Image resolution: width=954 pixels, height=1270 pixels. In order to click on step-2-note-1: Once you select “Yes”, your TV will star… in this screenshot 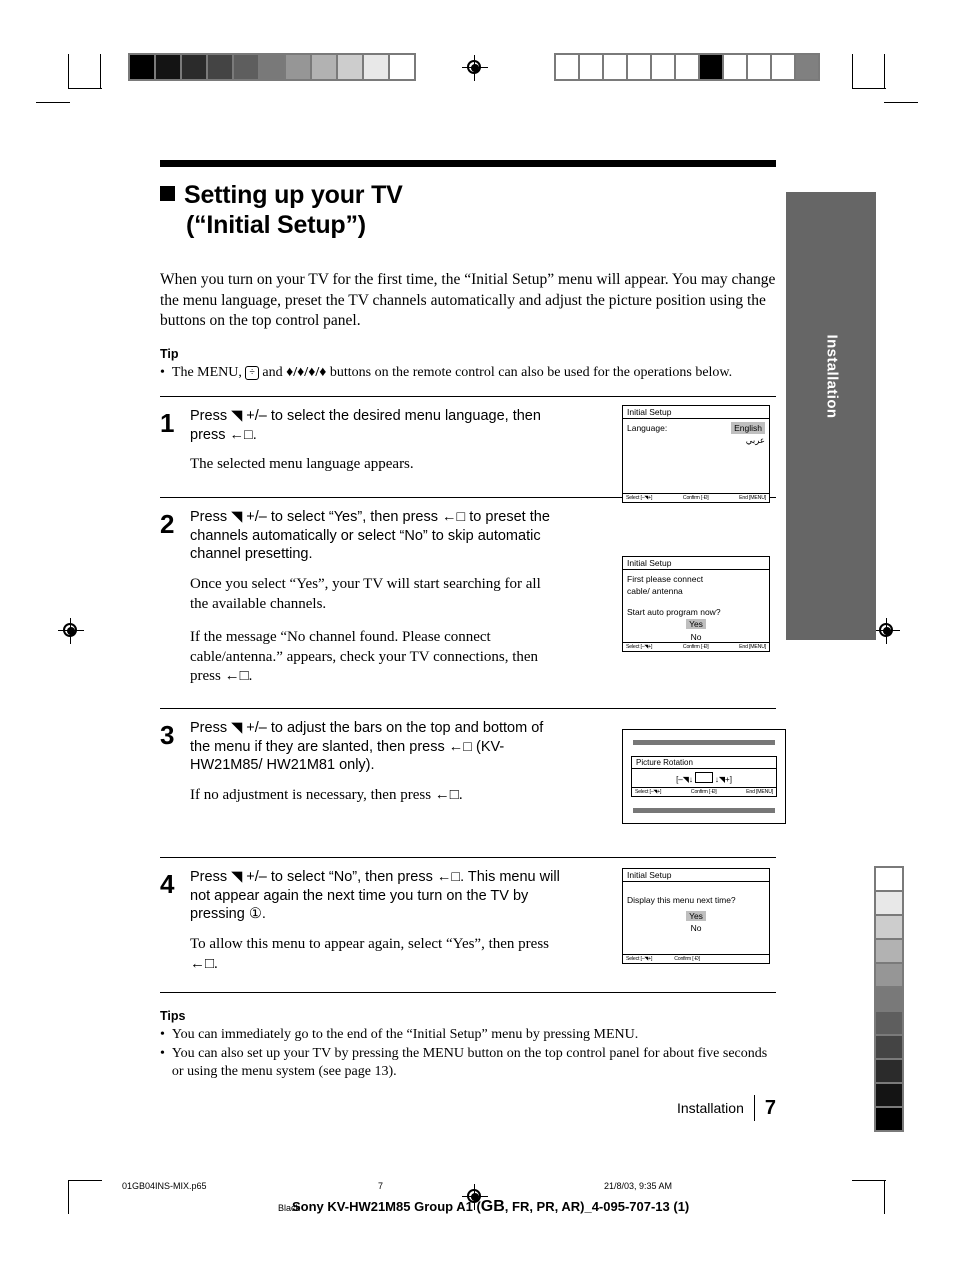, I will do `click(365, 594)`.